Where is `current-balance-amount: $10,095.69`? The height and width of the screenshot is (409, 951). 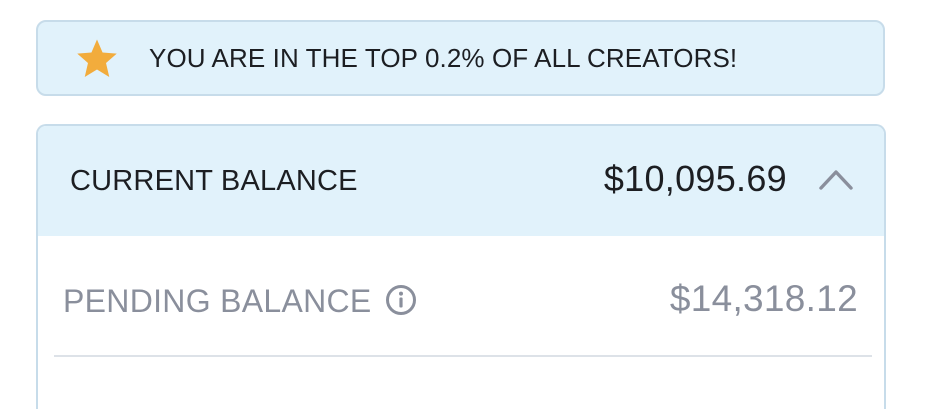
current-balance-amount: $10,095.69 is located at coordinates (695, 178).